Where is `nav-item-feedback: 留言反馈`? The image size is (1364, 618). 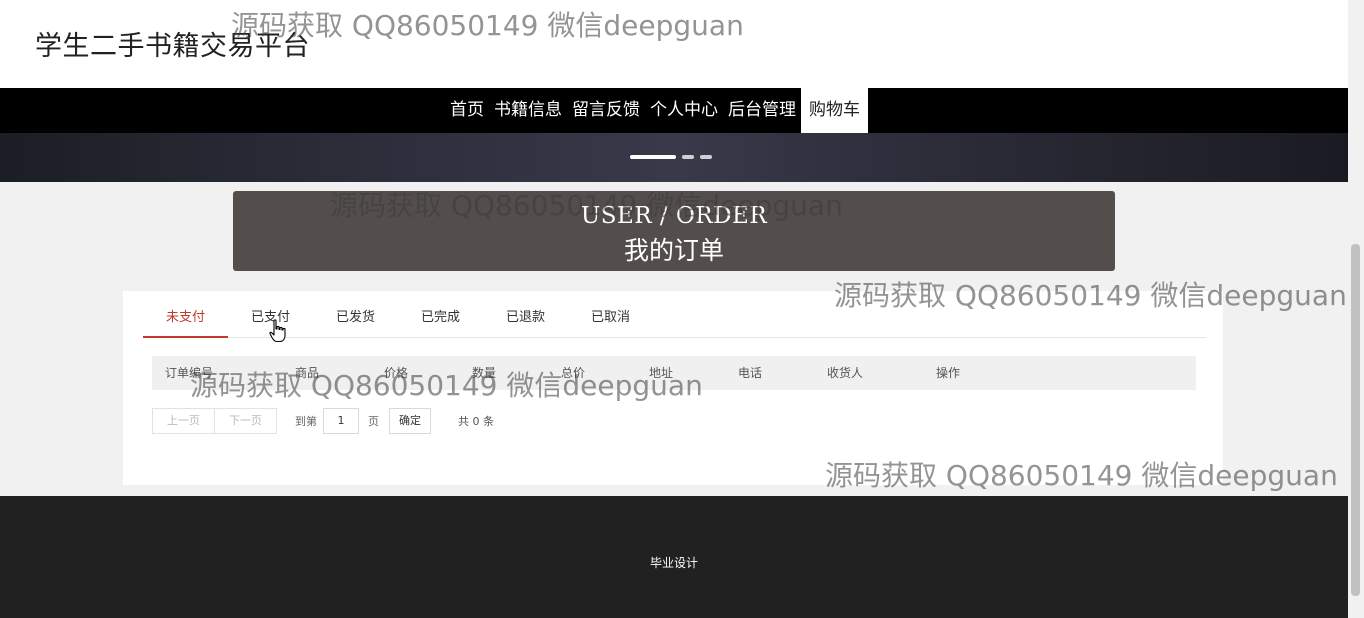
nav-item-feedback: 留言反馈 is located at coordinates (606, 110).